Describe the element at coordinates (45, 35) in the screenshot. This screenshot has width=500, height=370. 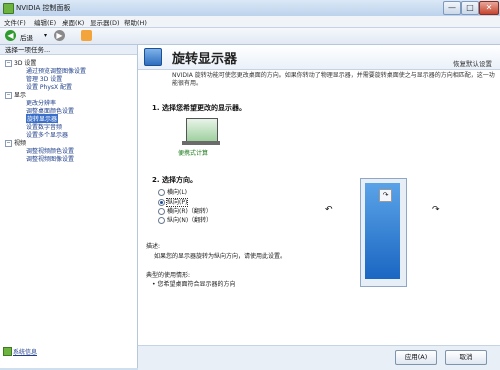
I see `back-dropdown-icon: ▾` at that location.